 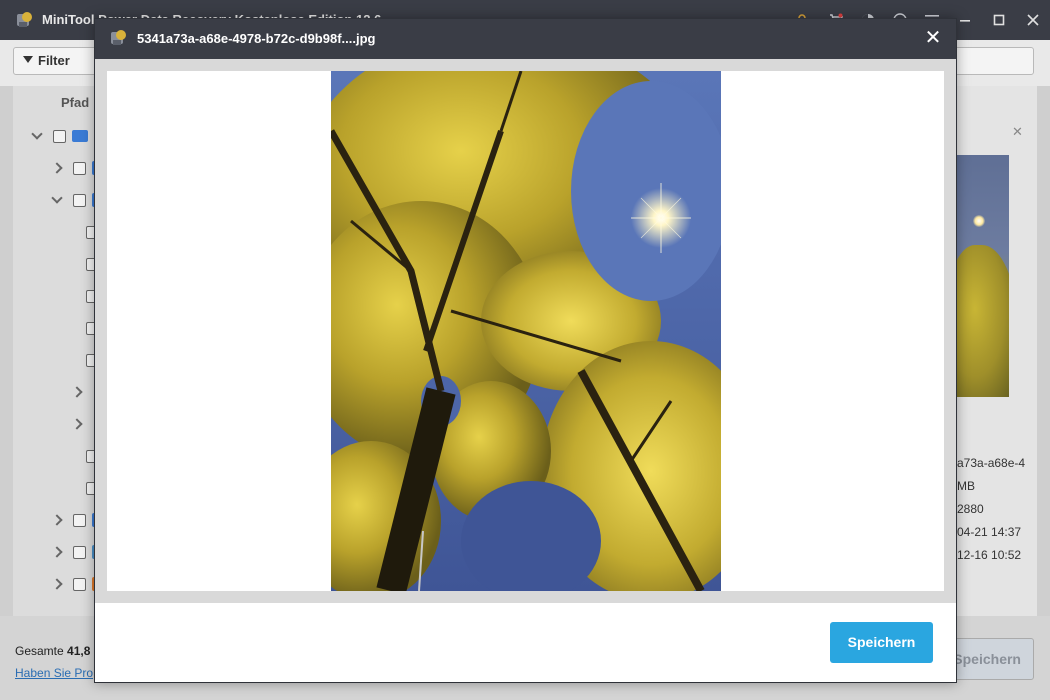 I want to click on maximize-icon, so click(x=999, y=20).